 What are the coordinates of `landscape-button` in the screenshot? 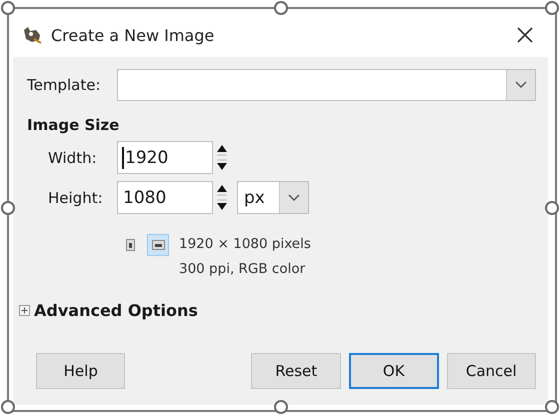 It's located at (158, 245).